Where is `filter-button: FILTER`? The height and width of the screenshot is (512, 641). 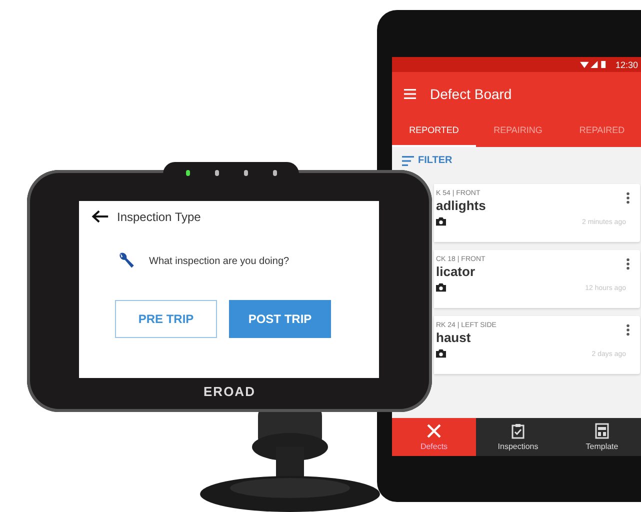 filter-button: FILTER is located at coordinates (427, 160).